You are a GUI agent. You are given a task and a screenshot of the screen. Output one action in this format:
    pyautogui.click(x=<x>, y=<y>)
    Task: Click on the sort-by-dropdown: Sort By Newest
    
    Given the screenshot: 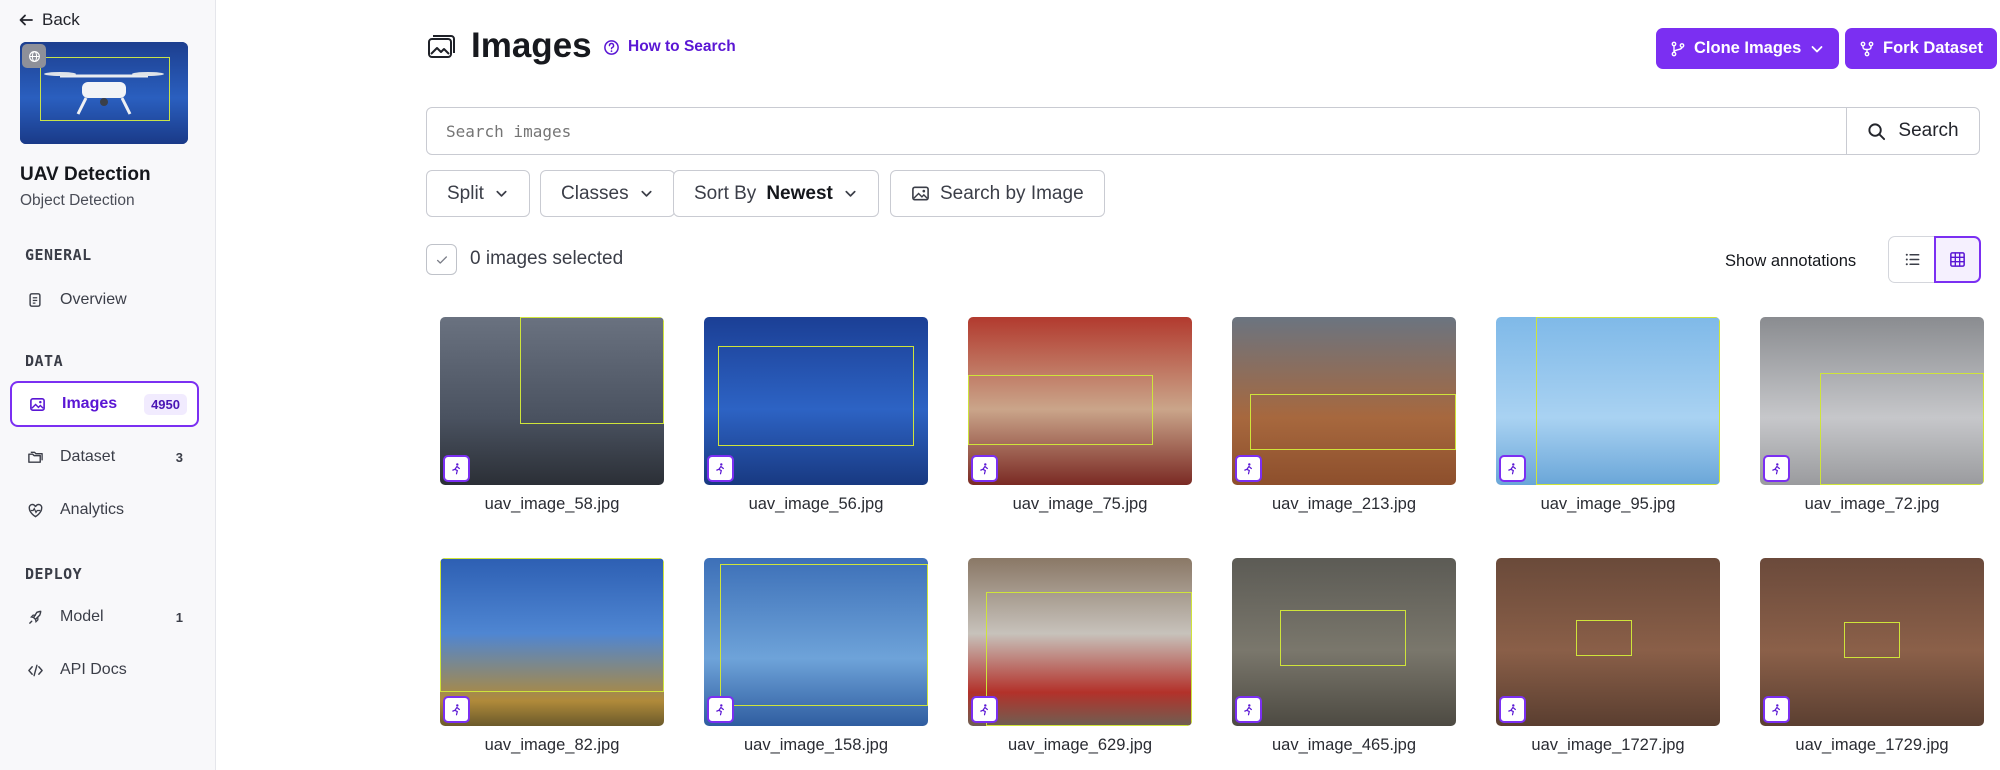 What is the action you would take?
    pyautogui.click(x=776, y=193)
    